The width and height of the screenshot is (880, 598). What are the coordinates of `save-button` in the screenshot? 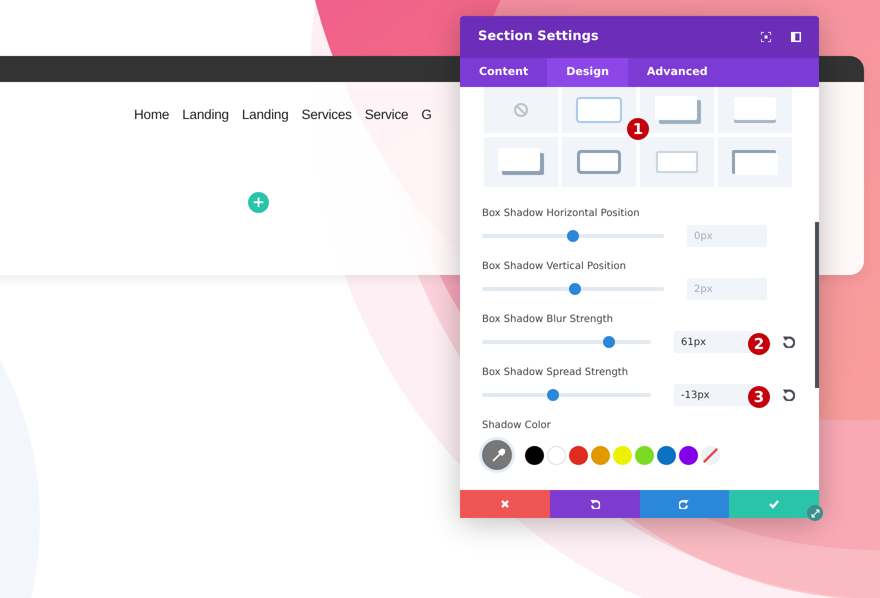 It's located at (774, 504).